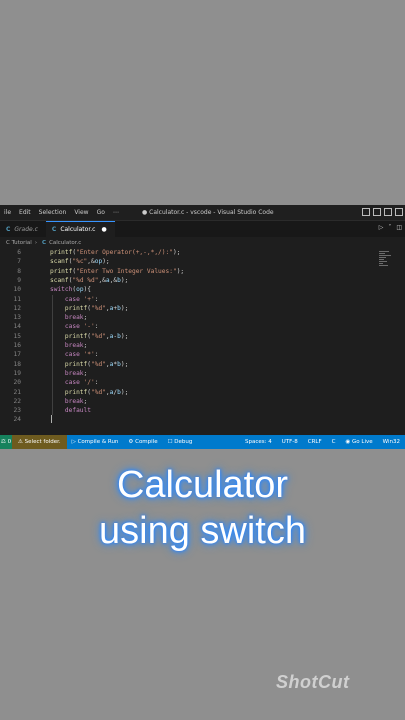  Describe the element at coordinates (388, 212) in the screenshot. I see `toggle-secondary-sidebar-icon` at that location.